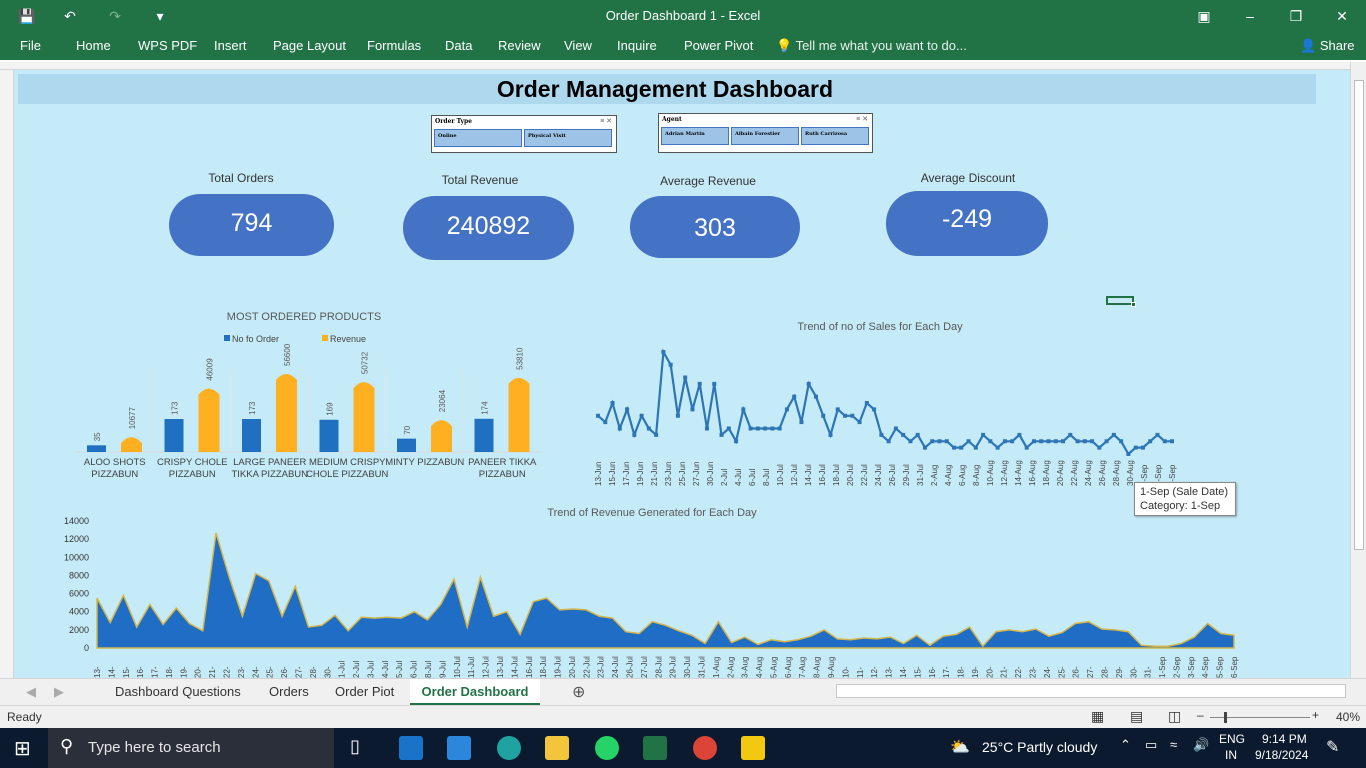 The image size is (1366, 768). I want to click on task-view-icon: ▯, so click(355, 746).